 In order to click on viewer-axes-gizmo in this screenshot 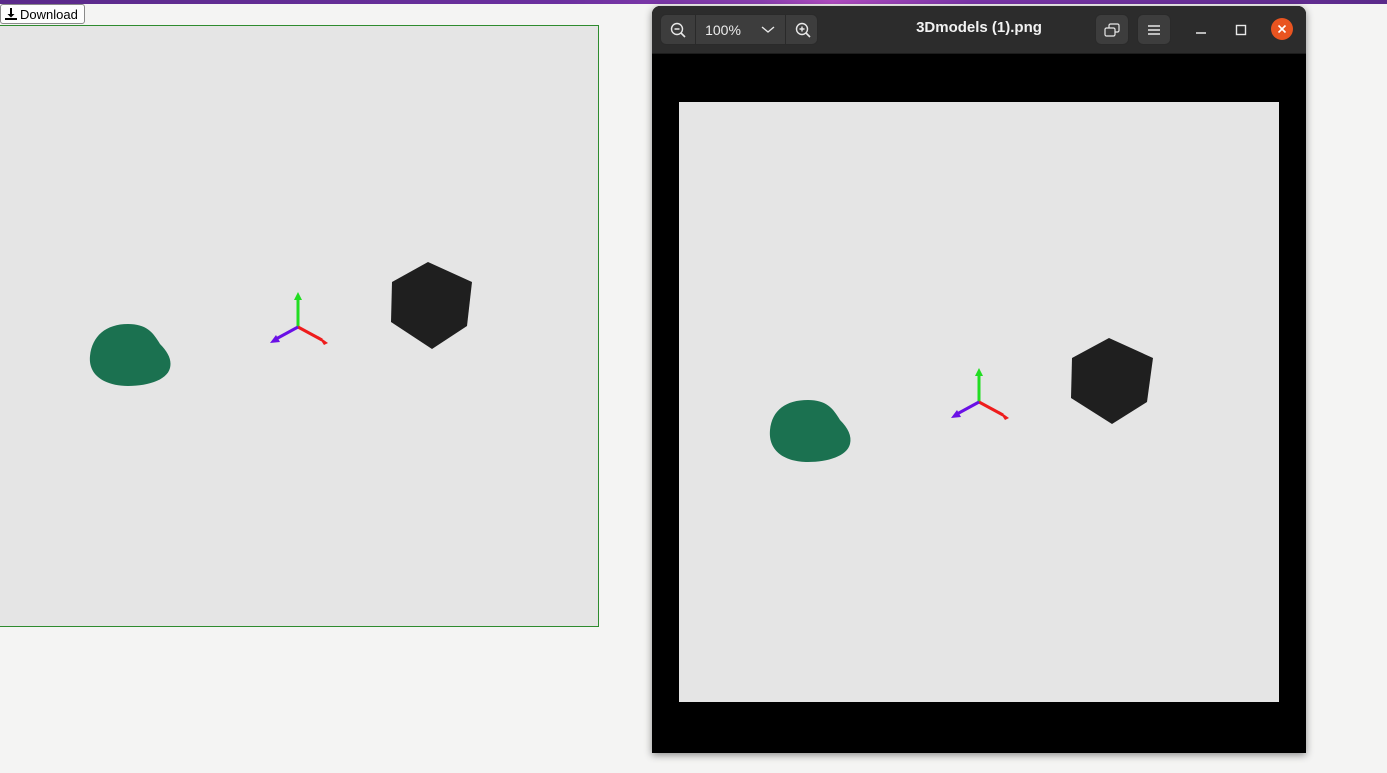, I will do `click(980, 394)`.